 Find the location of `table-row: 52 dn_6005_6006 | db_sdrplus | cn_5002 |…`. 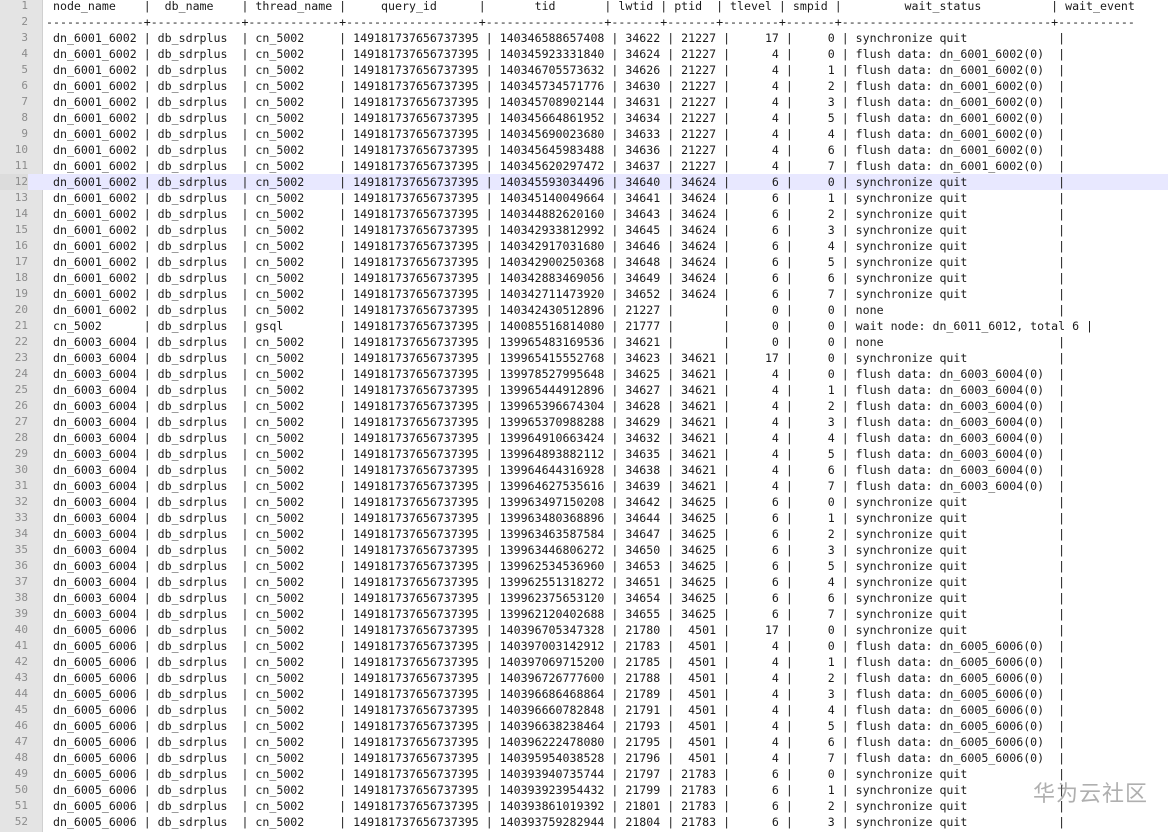

table-row: 52 dn_6005_6006 | db_sdrplus | cn_5002 |… is located at coordinates (584, 822).